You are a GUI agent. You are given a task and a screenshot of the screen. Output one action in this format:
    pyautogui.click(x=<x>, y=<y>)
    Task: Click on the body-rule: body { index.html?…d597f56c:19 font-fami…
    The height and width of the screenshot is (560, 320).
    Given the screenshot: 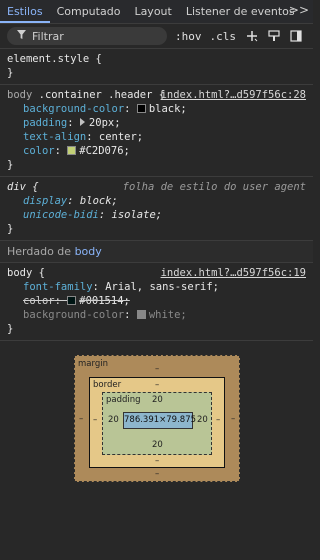 What is the action you would take?
    pyautogui.click(x=156, y=302)
    